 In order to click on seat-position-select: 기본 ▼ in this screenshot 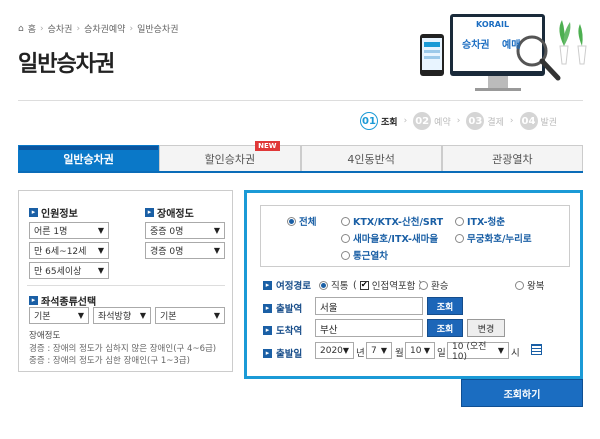, I will do `click(190, 315)`.